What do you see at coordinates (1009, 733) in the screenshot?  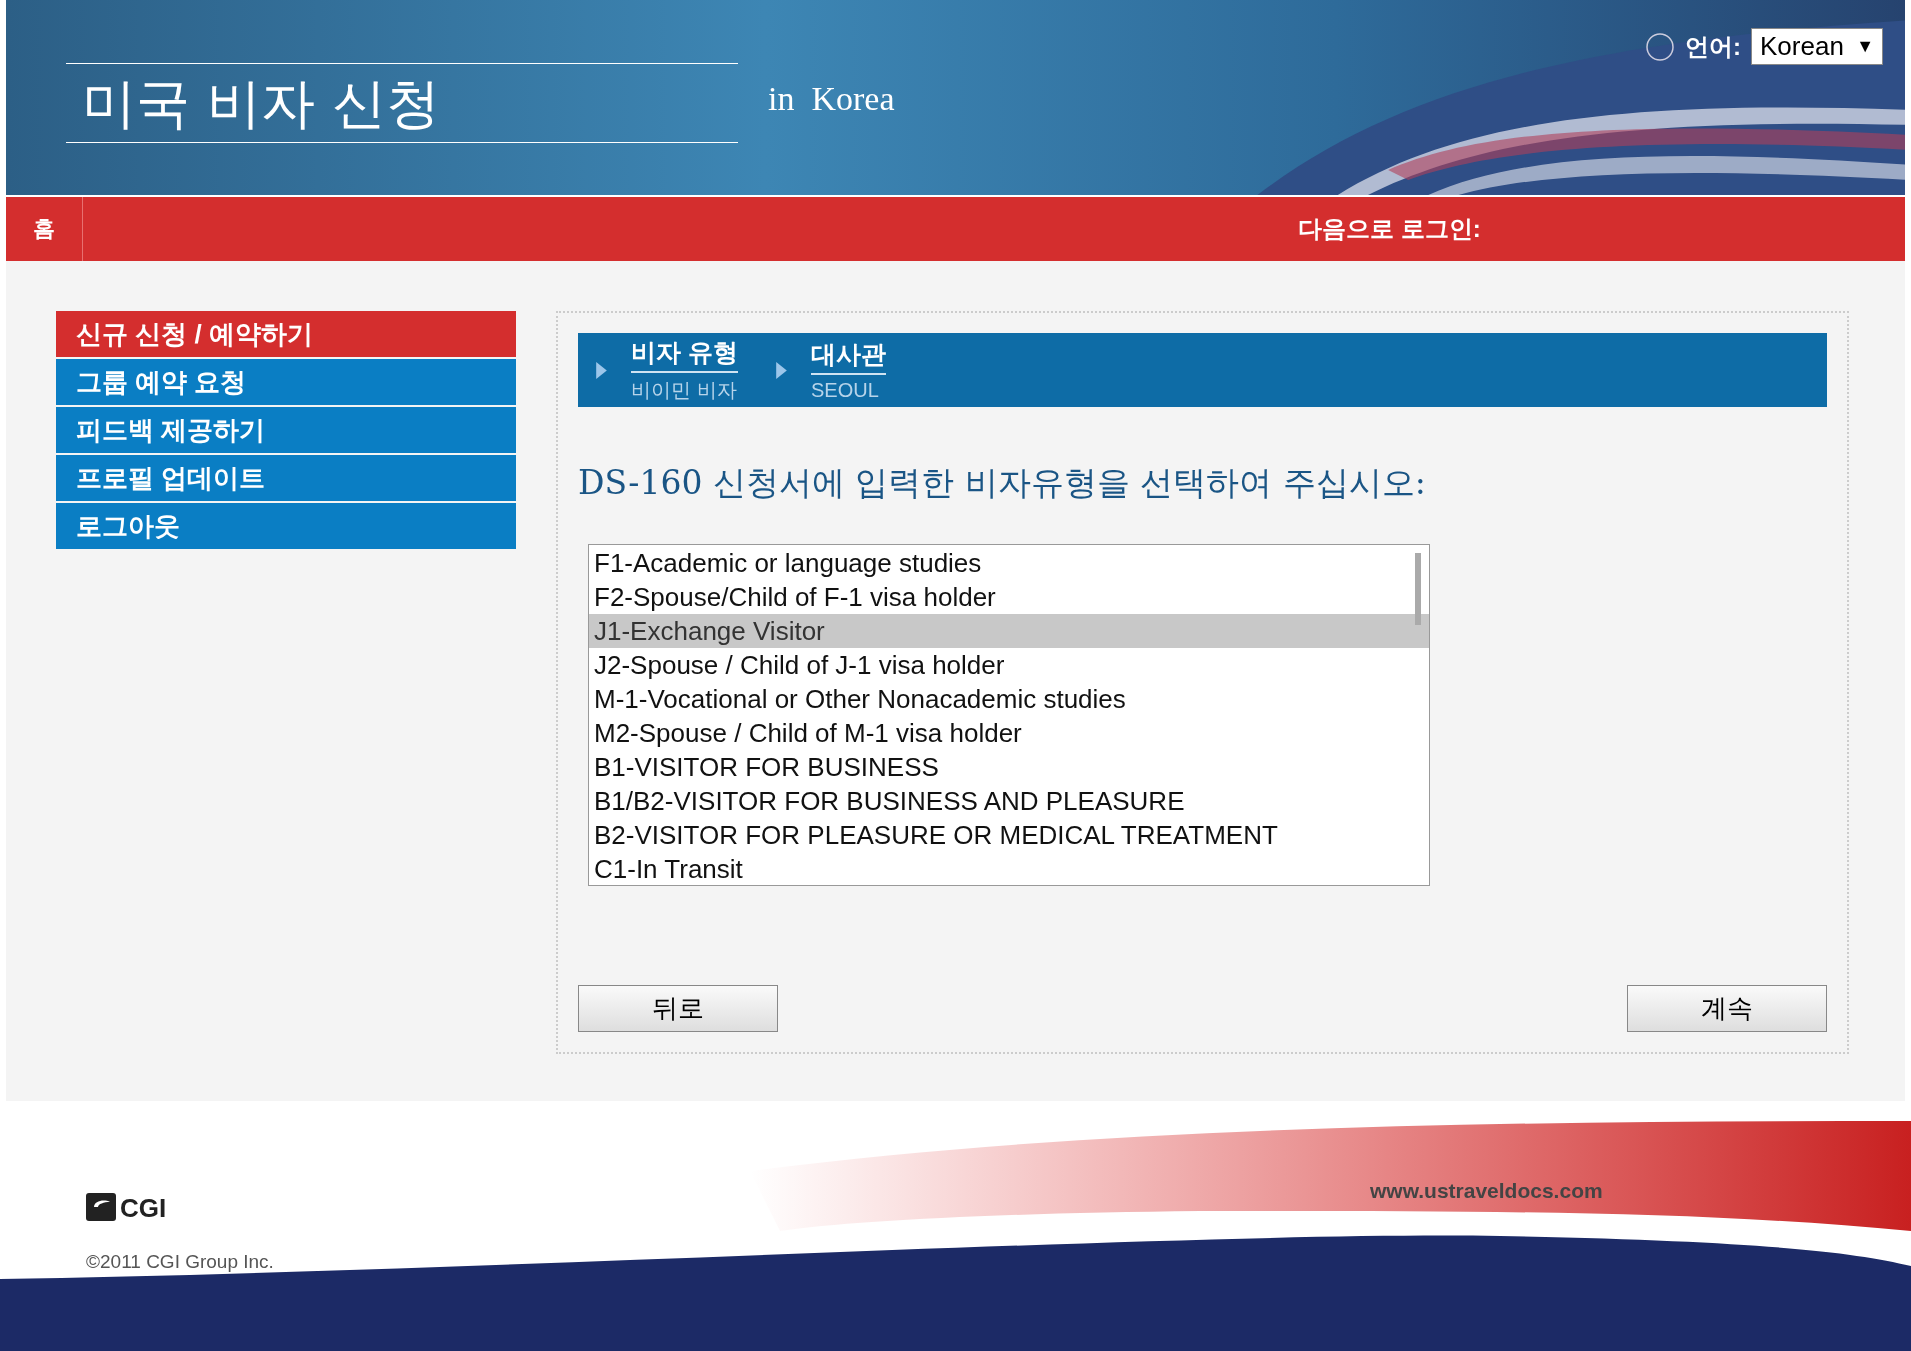 I see `list-option: M2-Spouse / Child of M-1 visa holder` at bounding box center [1009, 733].